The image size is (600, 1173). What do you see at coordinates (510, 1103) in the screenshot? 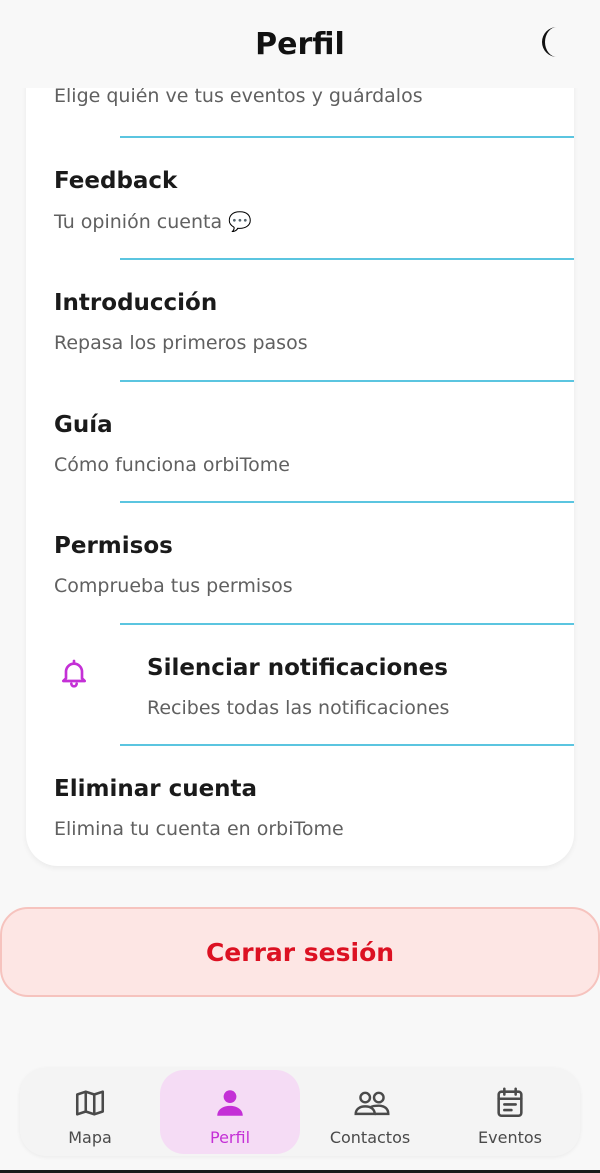
I see `calendar-icon` at bounding box center [510, 1103].